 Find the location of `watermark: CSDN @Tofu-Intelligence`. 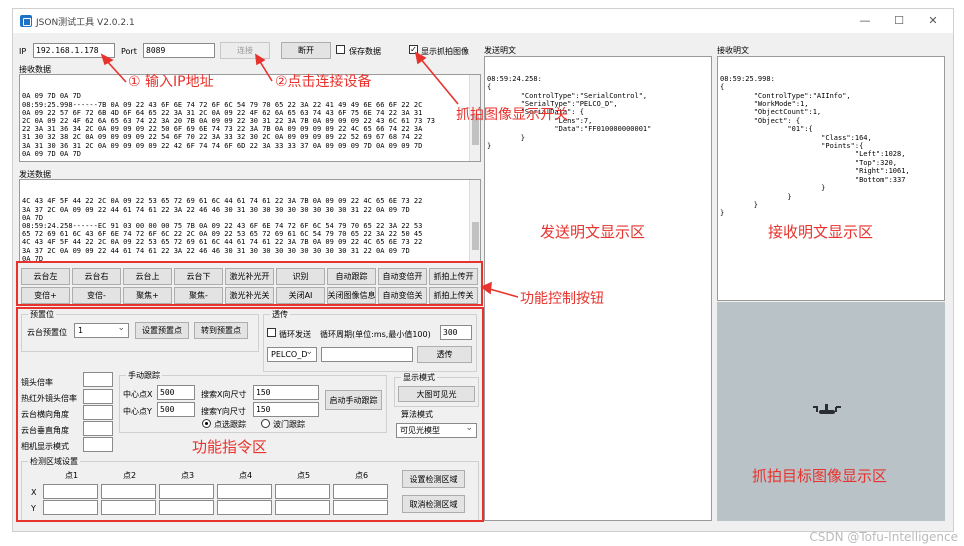

watermark: CSDN @Tofu-Intelligence is located at coordinates (883, 537).